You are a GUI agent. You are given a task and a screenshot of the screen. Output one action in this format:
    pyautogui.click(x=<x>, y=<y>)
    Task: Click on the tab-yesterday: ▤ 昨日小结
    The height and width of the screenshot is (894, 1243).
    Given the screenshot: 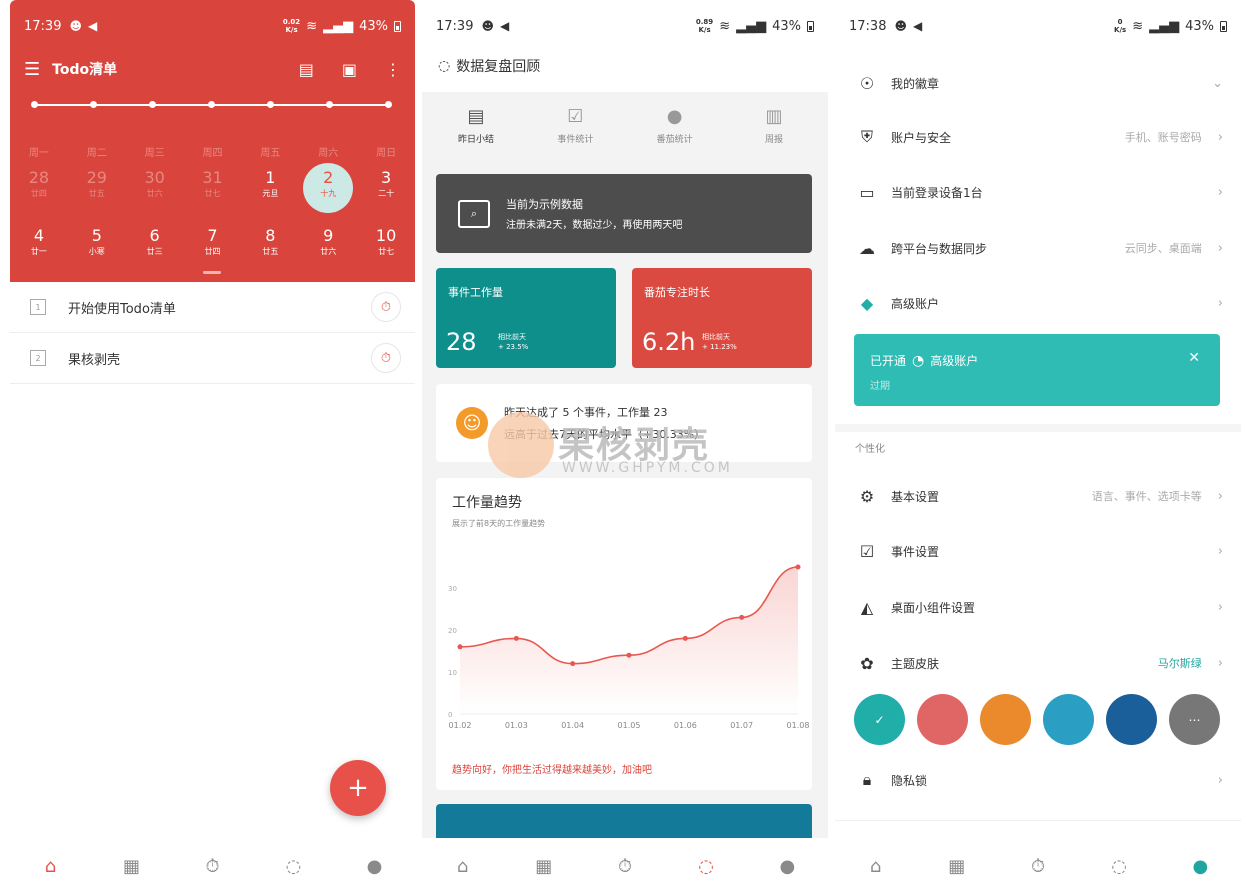 What is the action you would take?
    pyautogui.click(x=476, y=125)
    